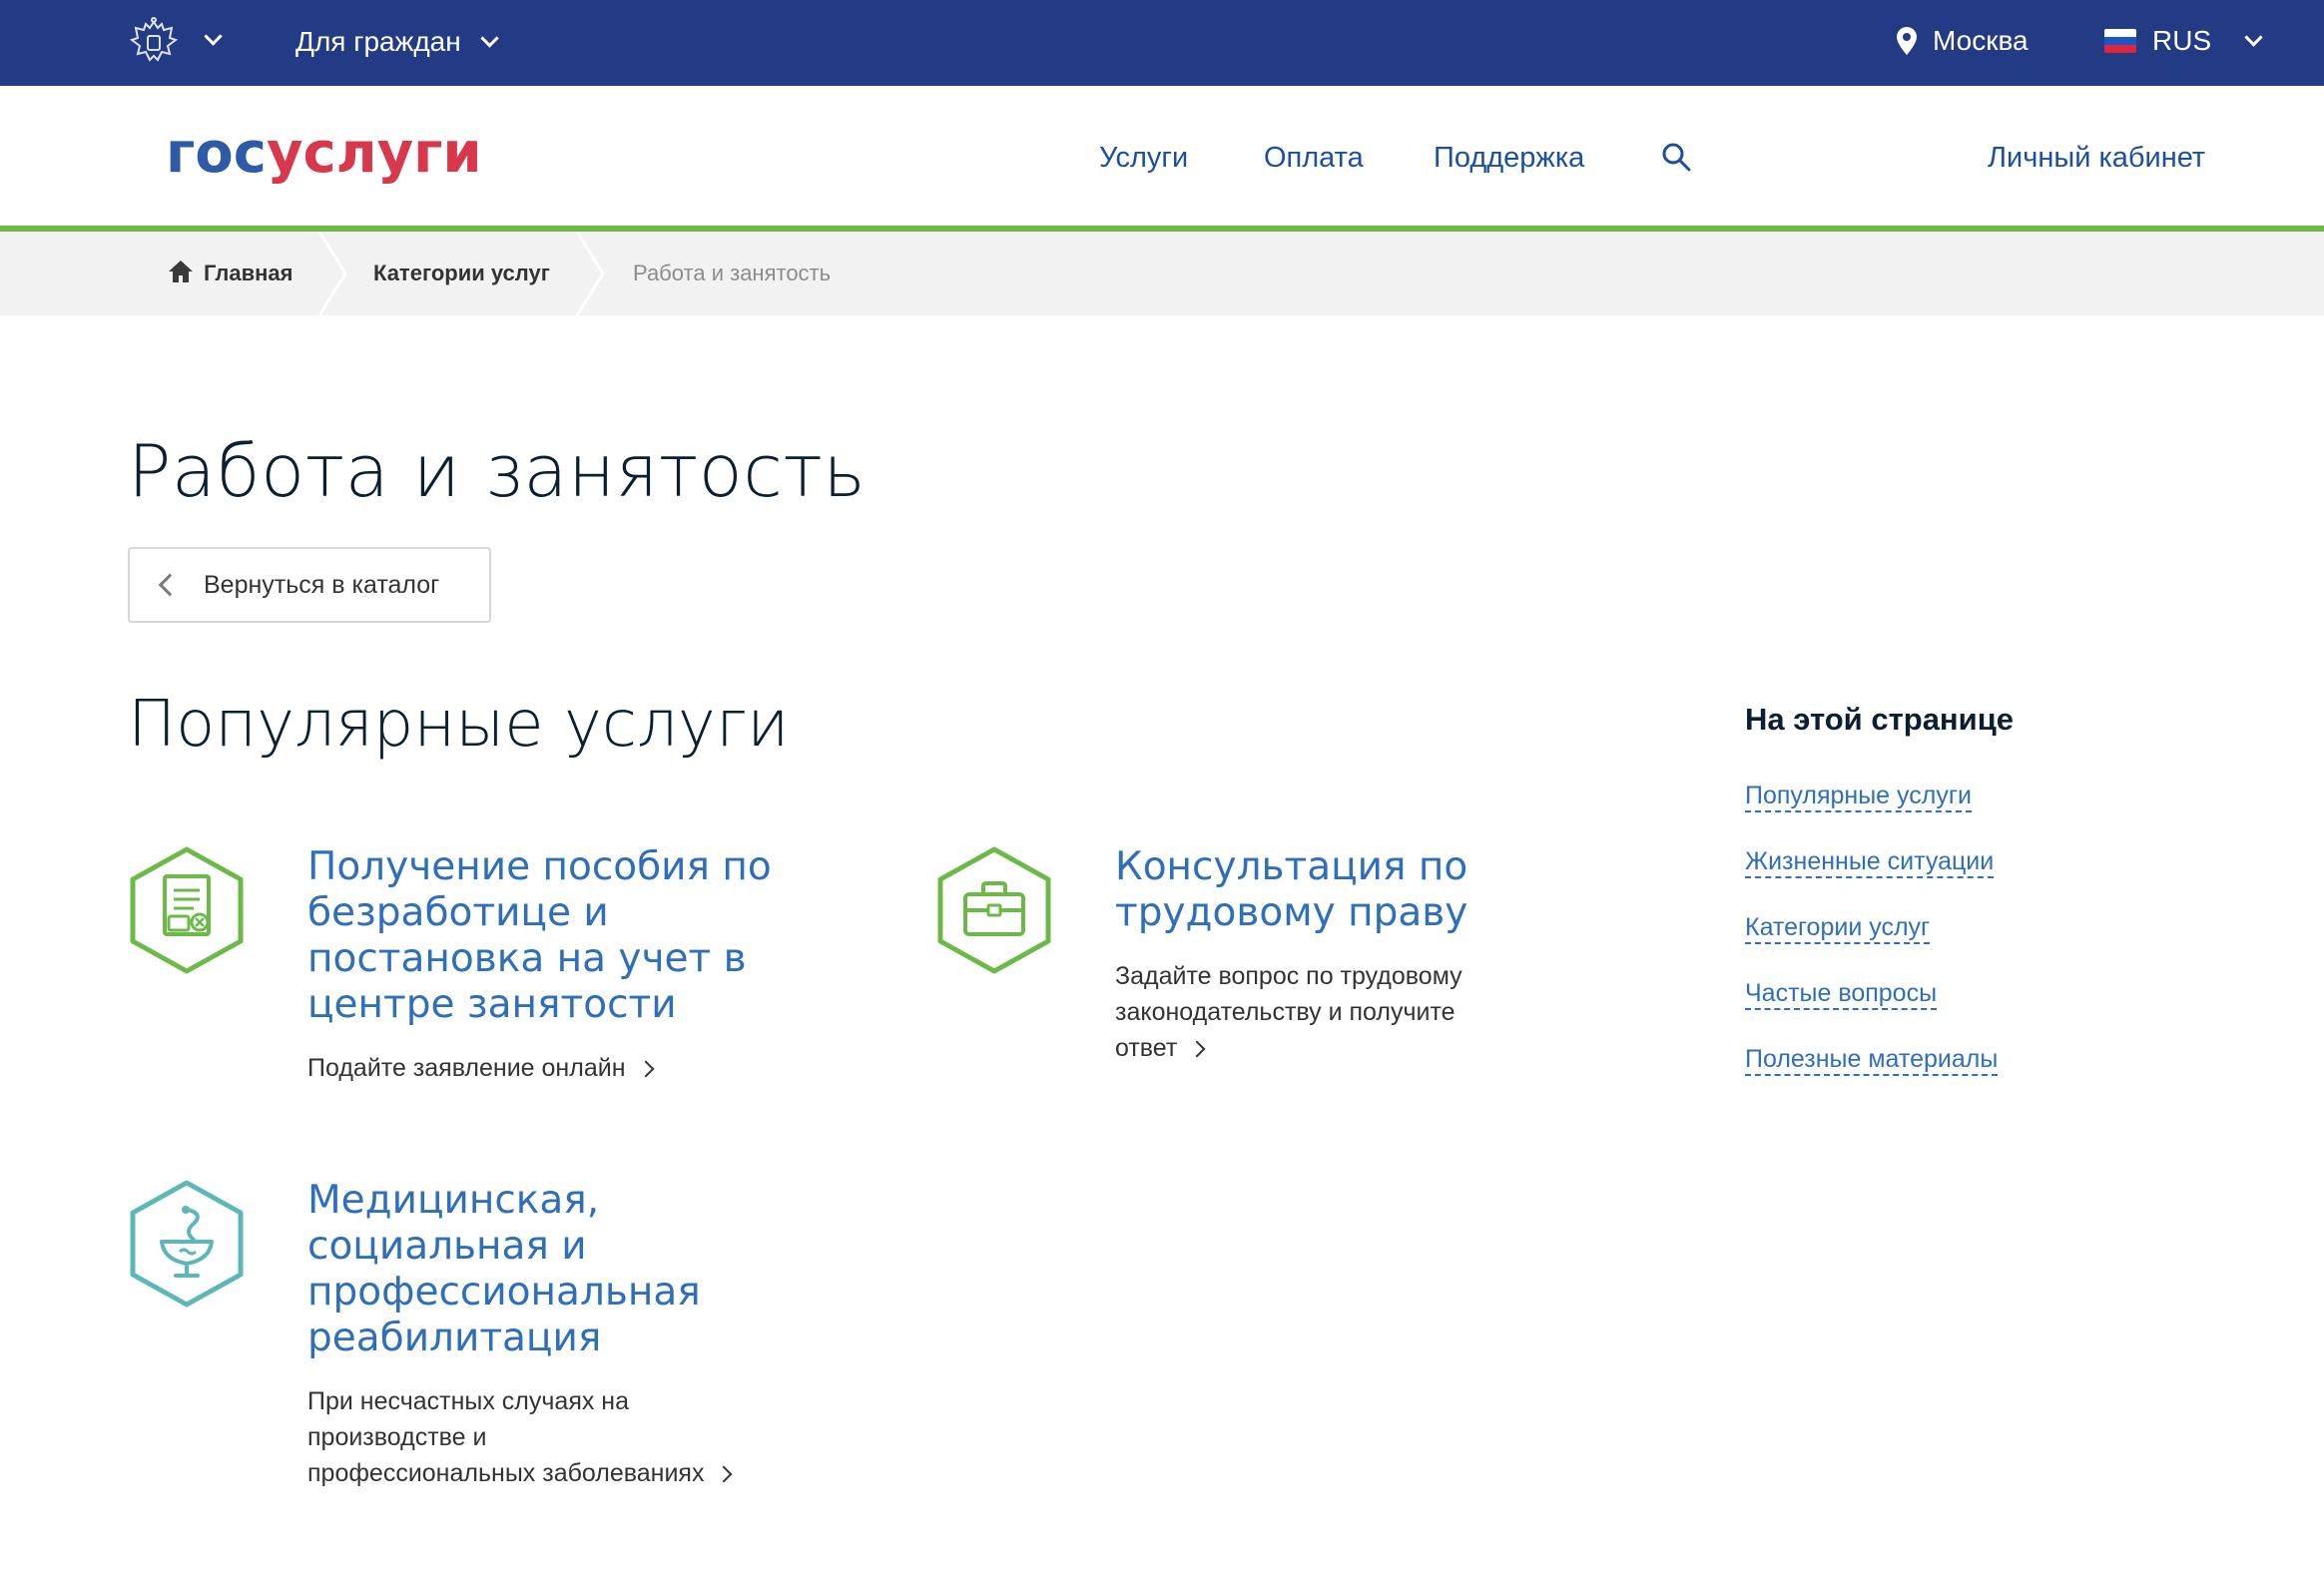  Describe the element at coordinates (170, 585) in the screenshot. I see `chevron-left-icon` at that location.